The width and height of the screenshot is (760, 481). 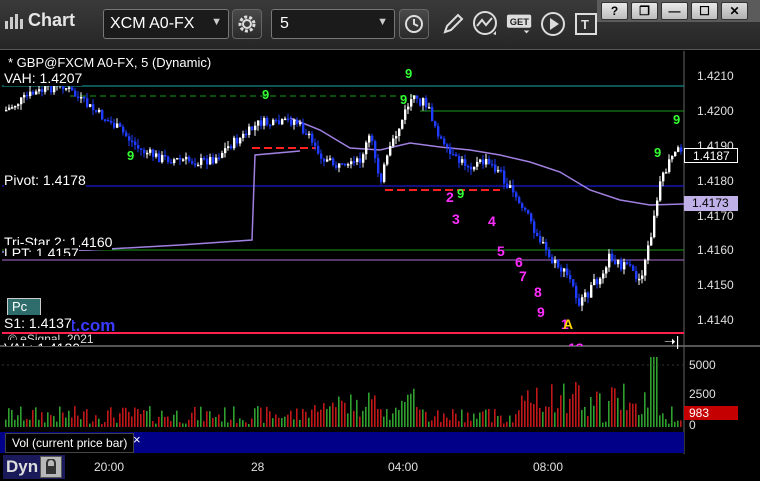 I want to click on val-label: VAL: 1.4130, so click(x=42, y=343).